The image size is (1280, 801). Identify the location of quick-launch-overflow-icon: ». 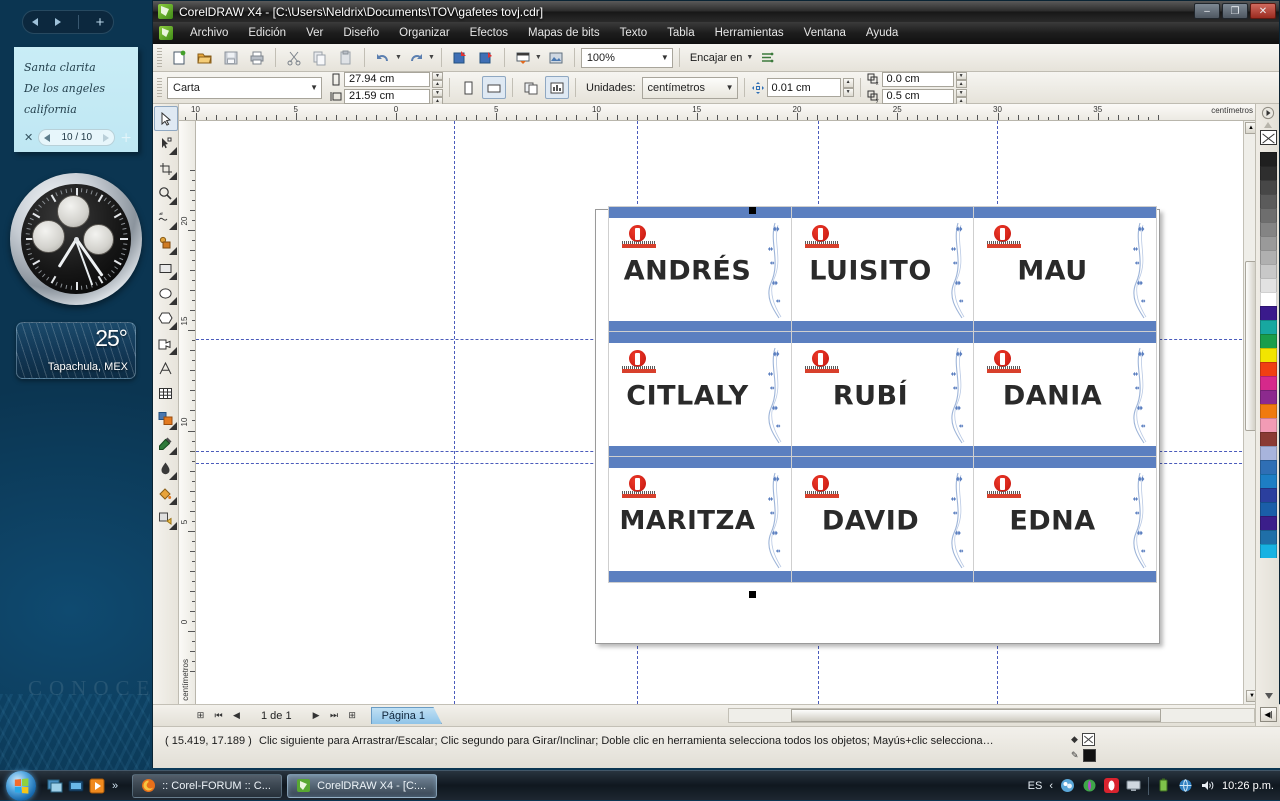
(115, 786).